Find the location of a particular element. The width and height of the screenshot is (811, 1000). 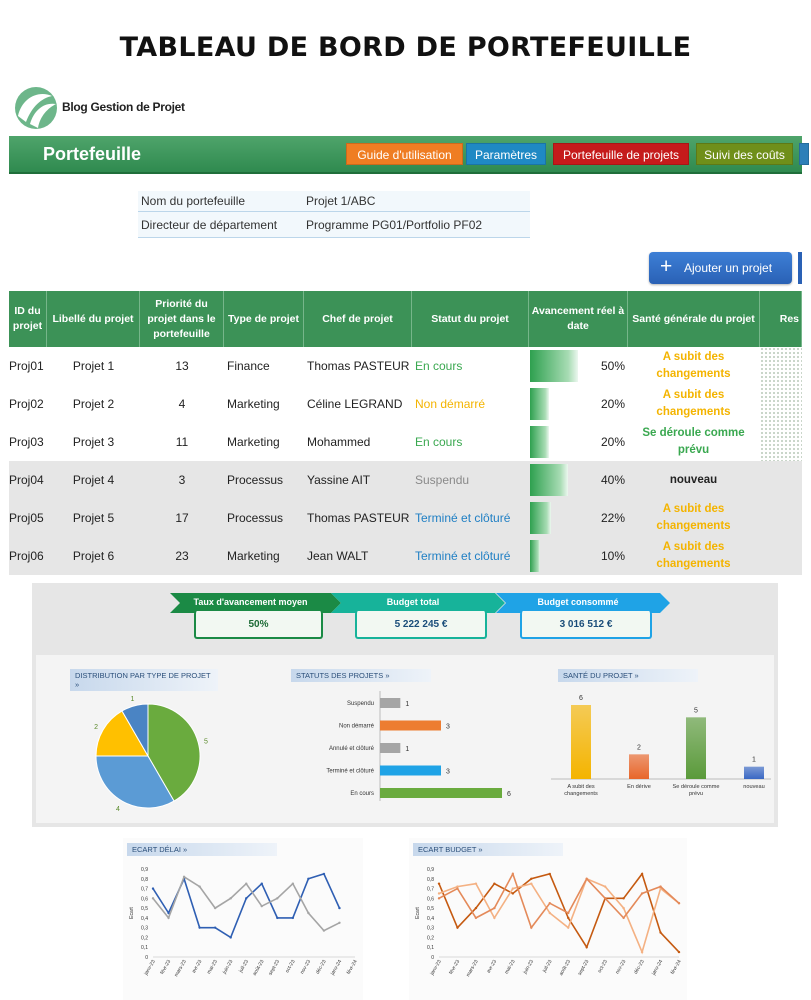

x-tick-label: nov-23 is located at coordinates (621, 967).